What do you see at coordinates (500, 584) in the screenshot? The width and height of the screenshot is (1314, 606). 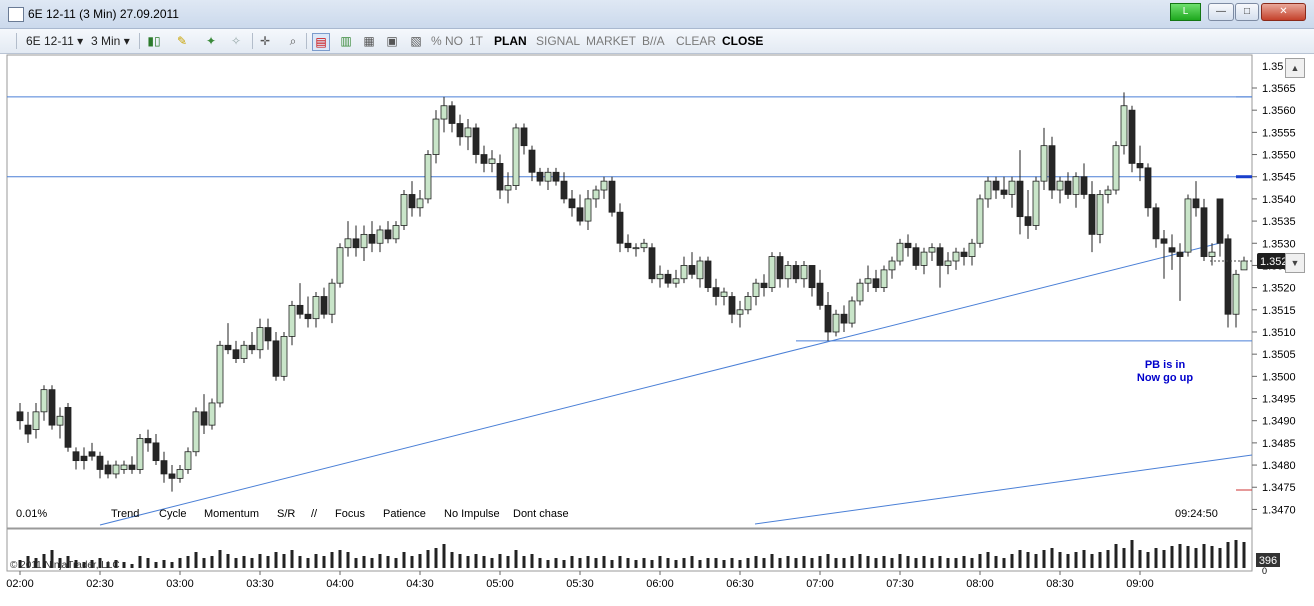 I see `x-tick-label: 05:00` at bounding box center [500, 584].